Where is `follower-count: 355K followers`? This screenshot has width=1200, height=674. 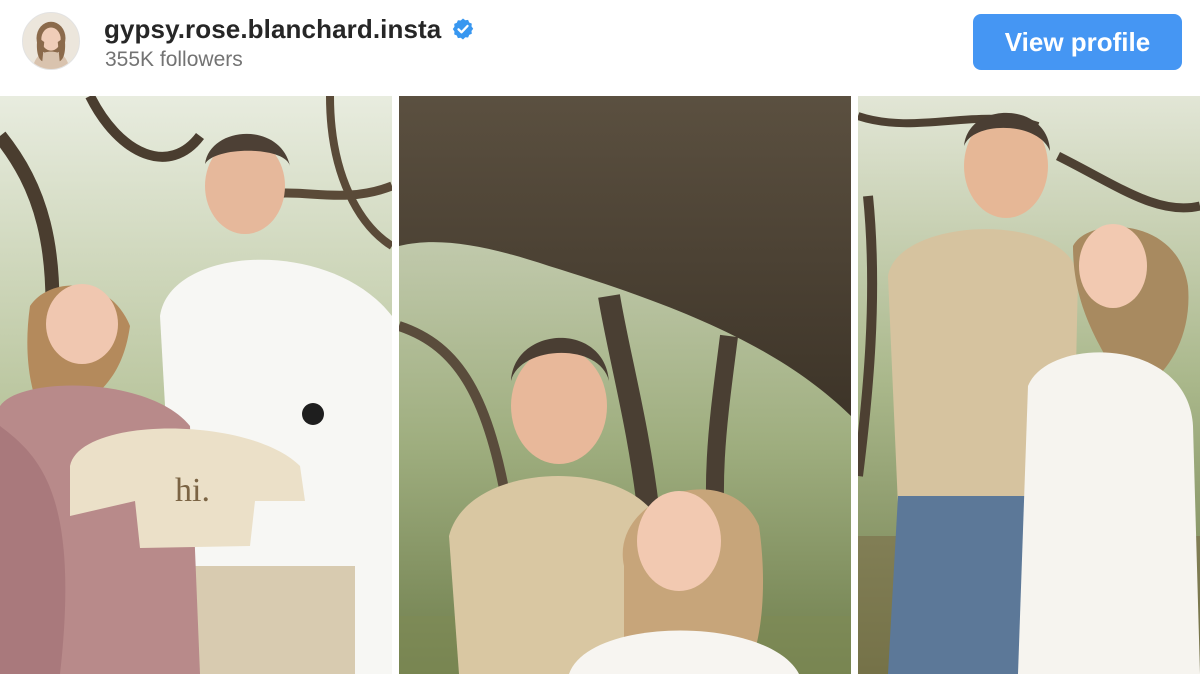
follower-count: 355K followers is located at coordinates (174, 59).